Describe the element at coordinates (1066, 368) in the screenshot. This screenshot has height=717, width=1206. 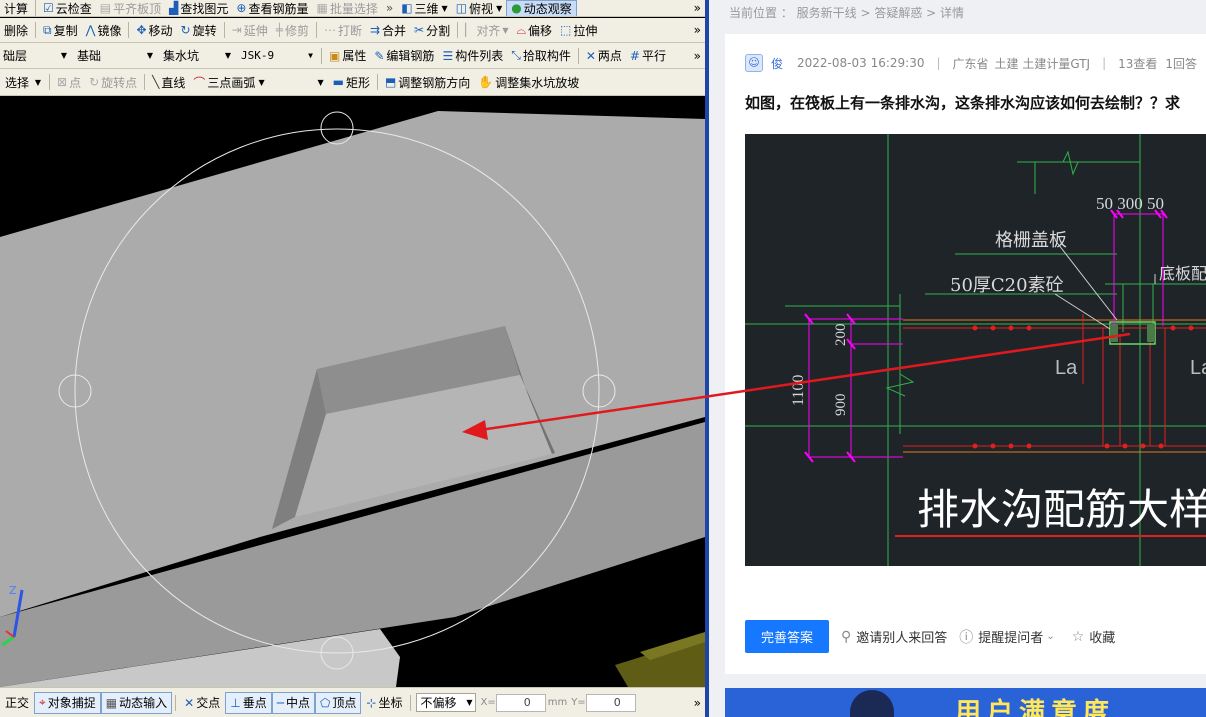
I see `label-la-1: La` at that location.